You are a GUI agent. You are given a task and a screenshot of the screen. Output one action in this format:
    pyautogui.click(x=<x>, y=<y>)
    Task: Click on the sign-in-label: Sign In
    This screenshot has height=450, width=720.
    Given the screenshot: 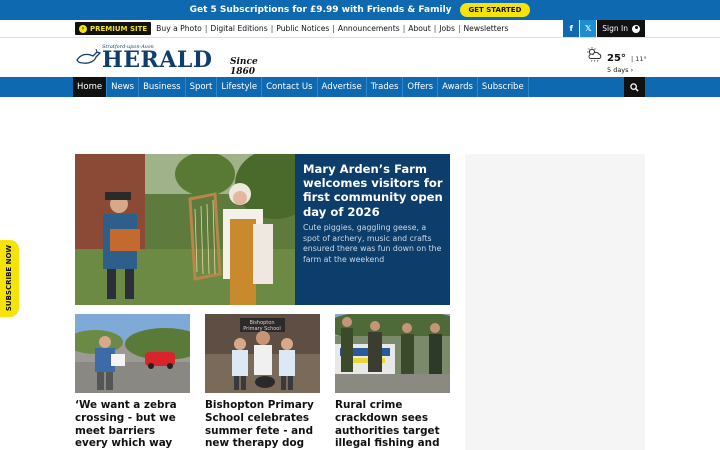 What is the action you would take?
    pyautogui.click(x=615, y=28)
    